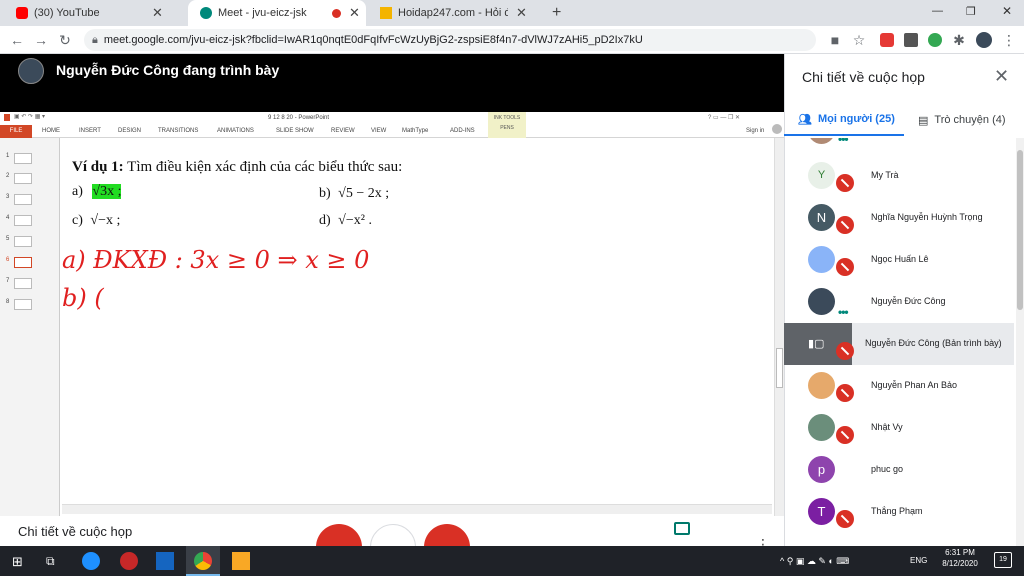  Describe the element at coordinates (415, 131) in the screenshot. I see `ribbon-tab: MathType` at that location.